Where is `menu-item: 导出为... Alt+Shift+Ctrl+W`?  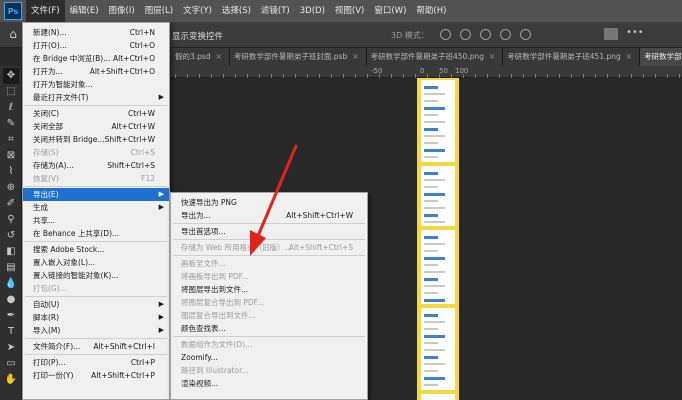
menu-item: 导出为... Alt+Shift+Ctrl+W is located at coordinates (269, 215).